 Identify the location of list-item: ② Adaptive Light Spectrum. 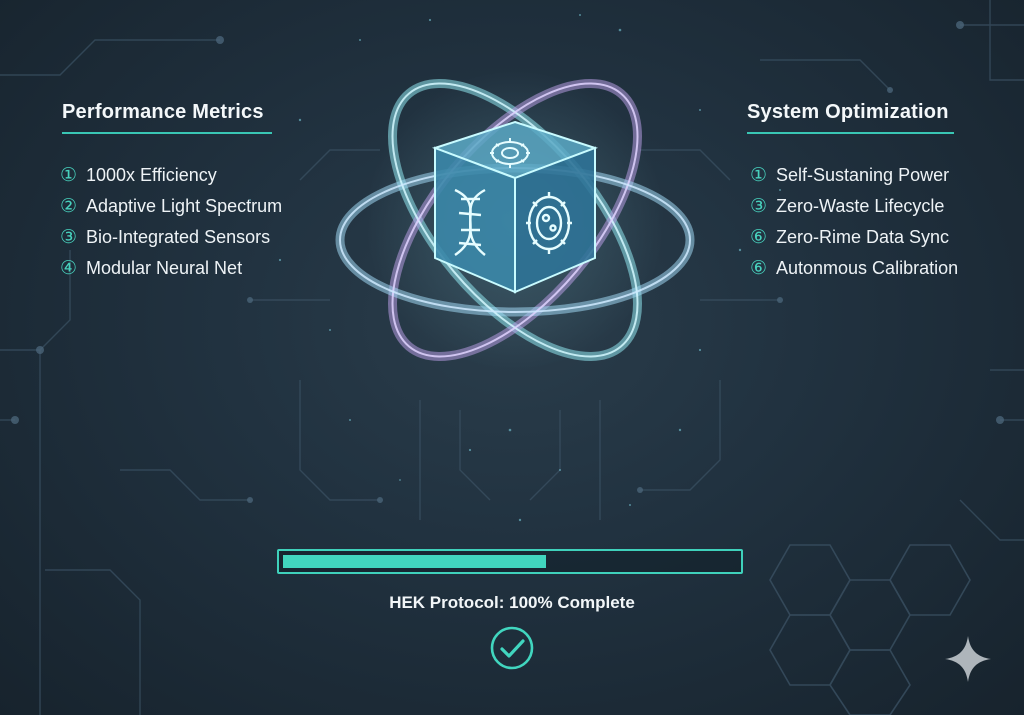
(171, 206).